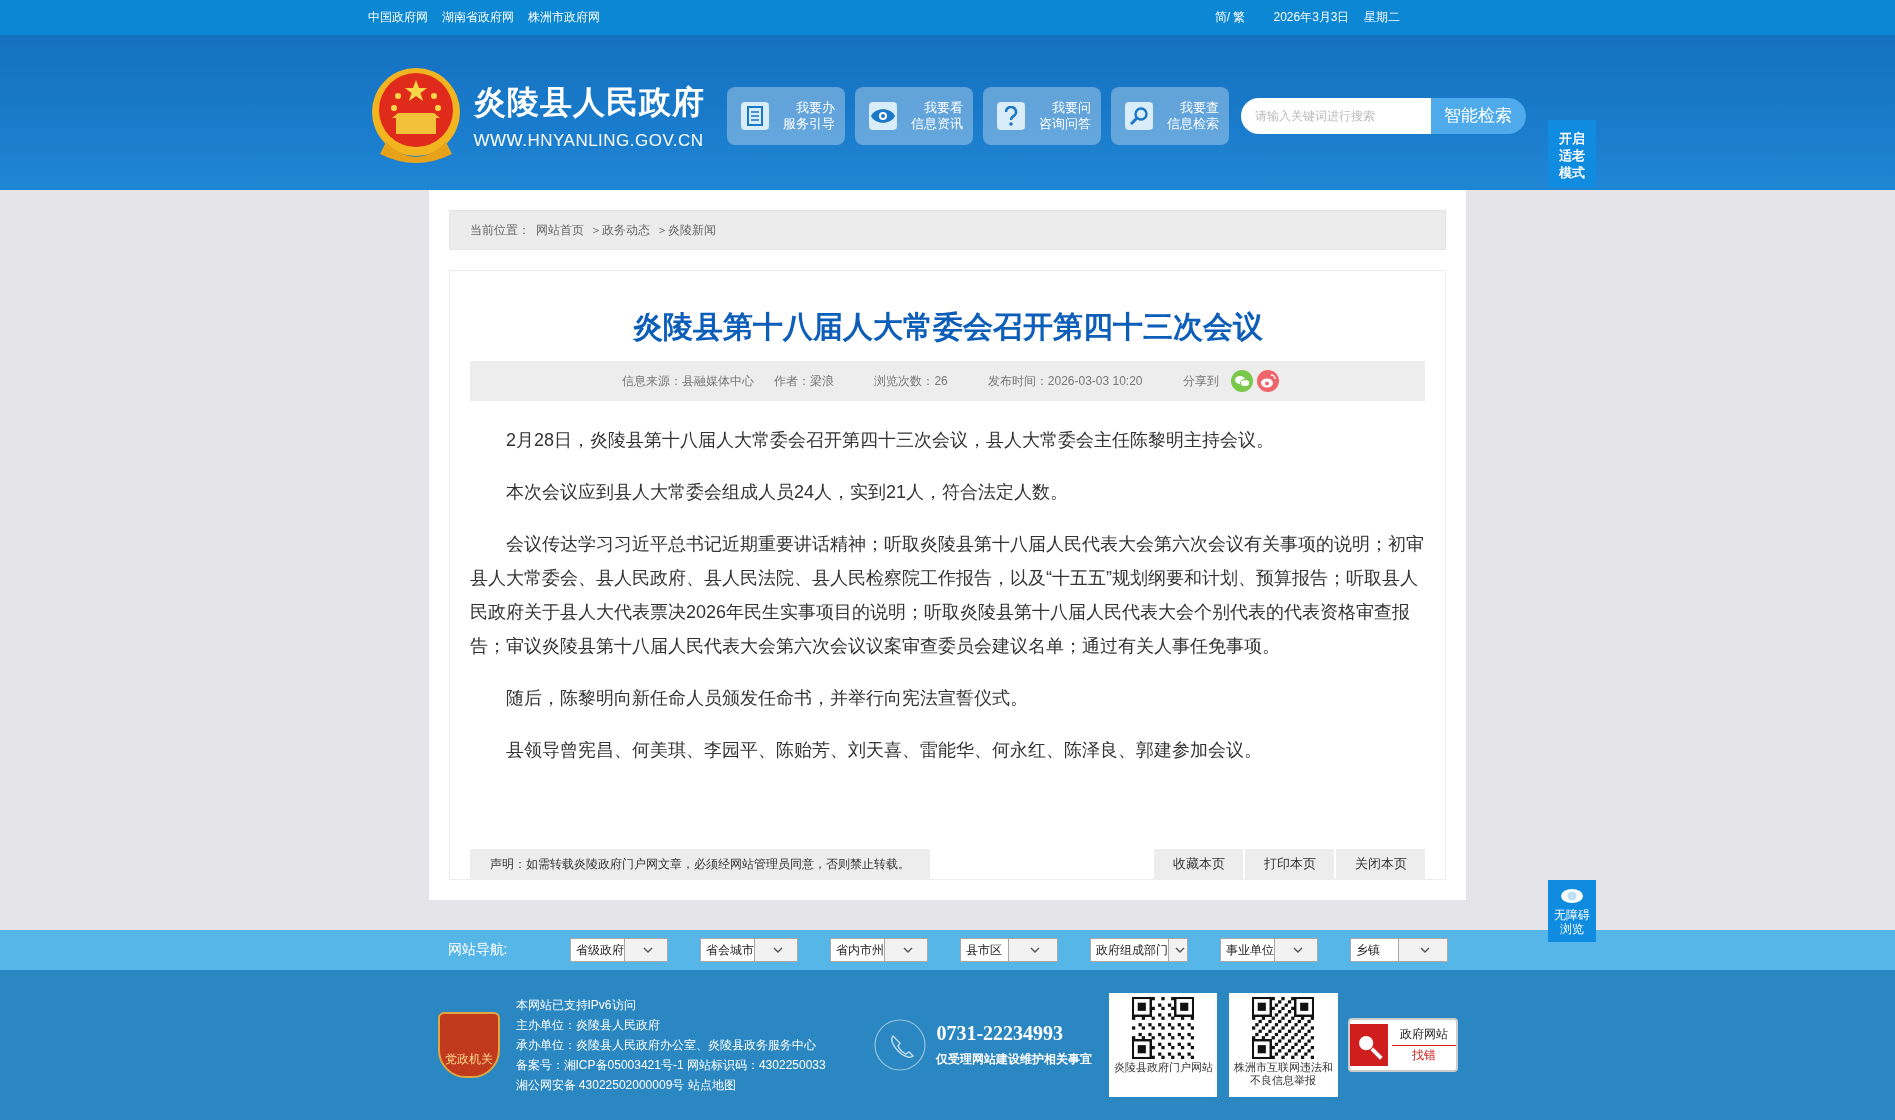 Image resolution: width=1895 pixels, height=1120 pixels. What do you see at coordinates (589, 140) in the screenshot?
I see `site-url: WWW.HNYANLING.GOV.CN` at bounding box center [589, 140].